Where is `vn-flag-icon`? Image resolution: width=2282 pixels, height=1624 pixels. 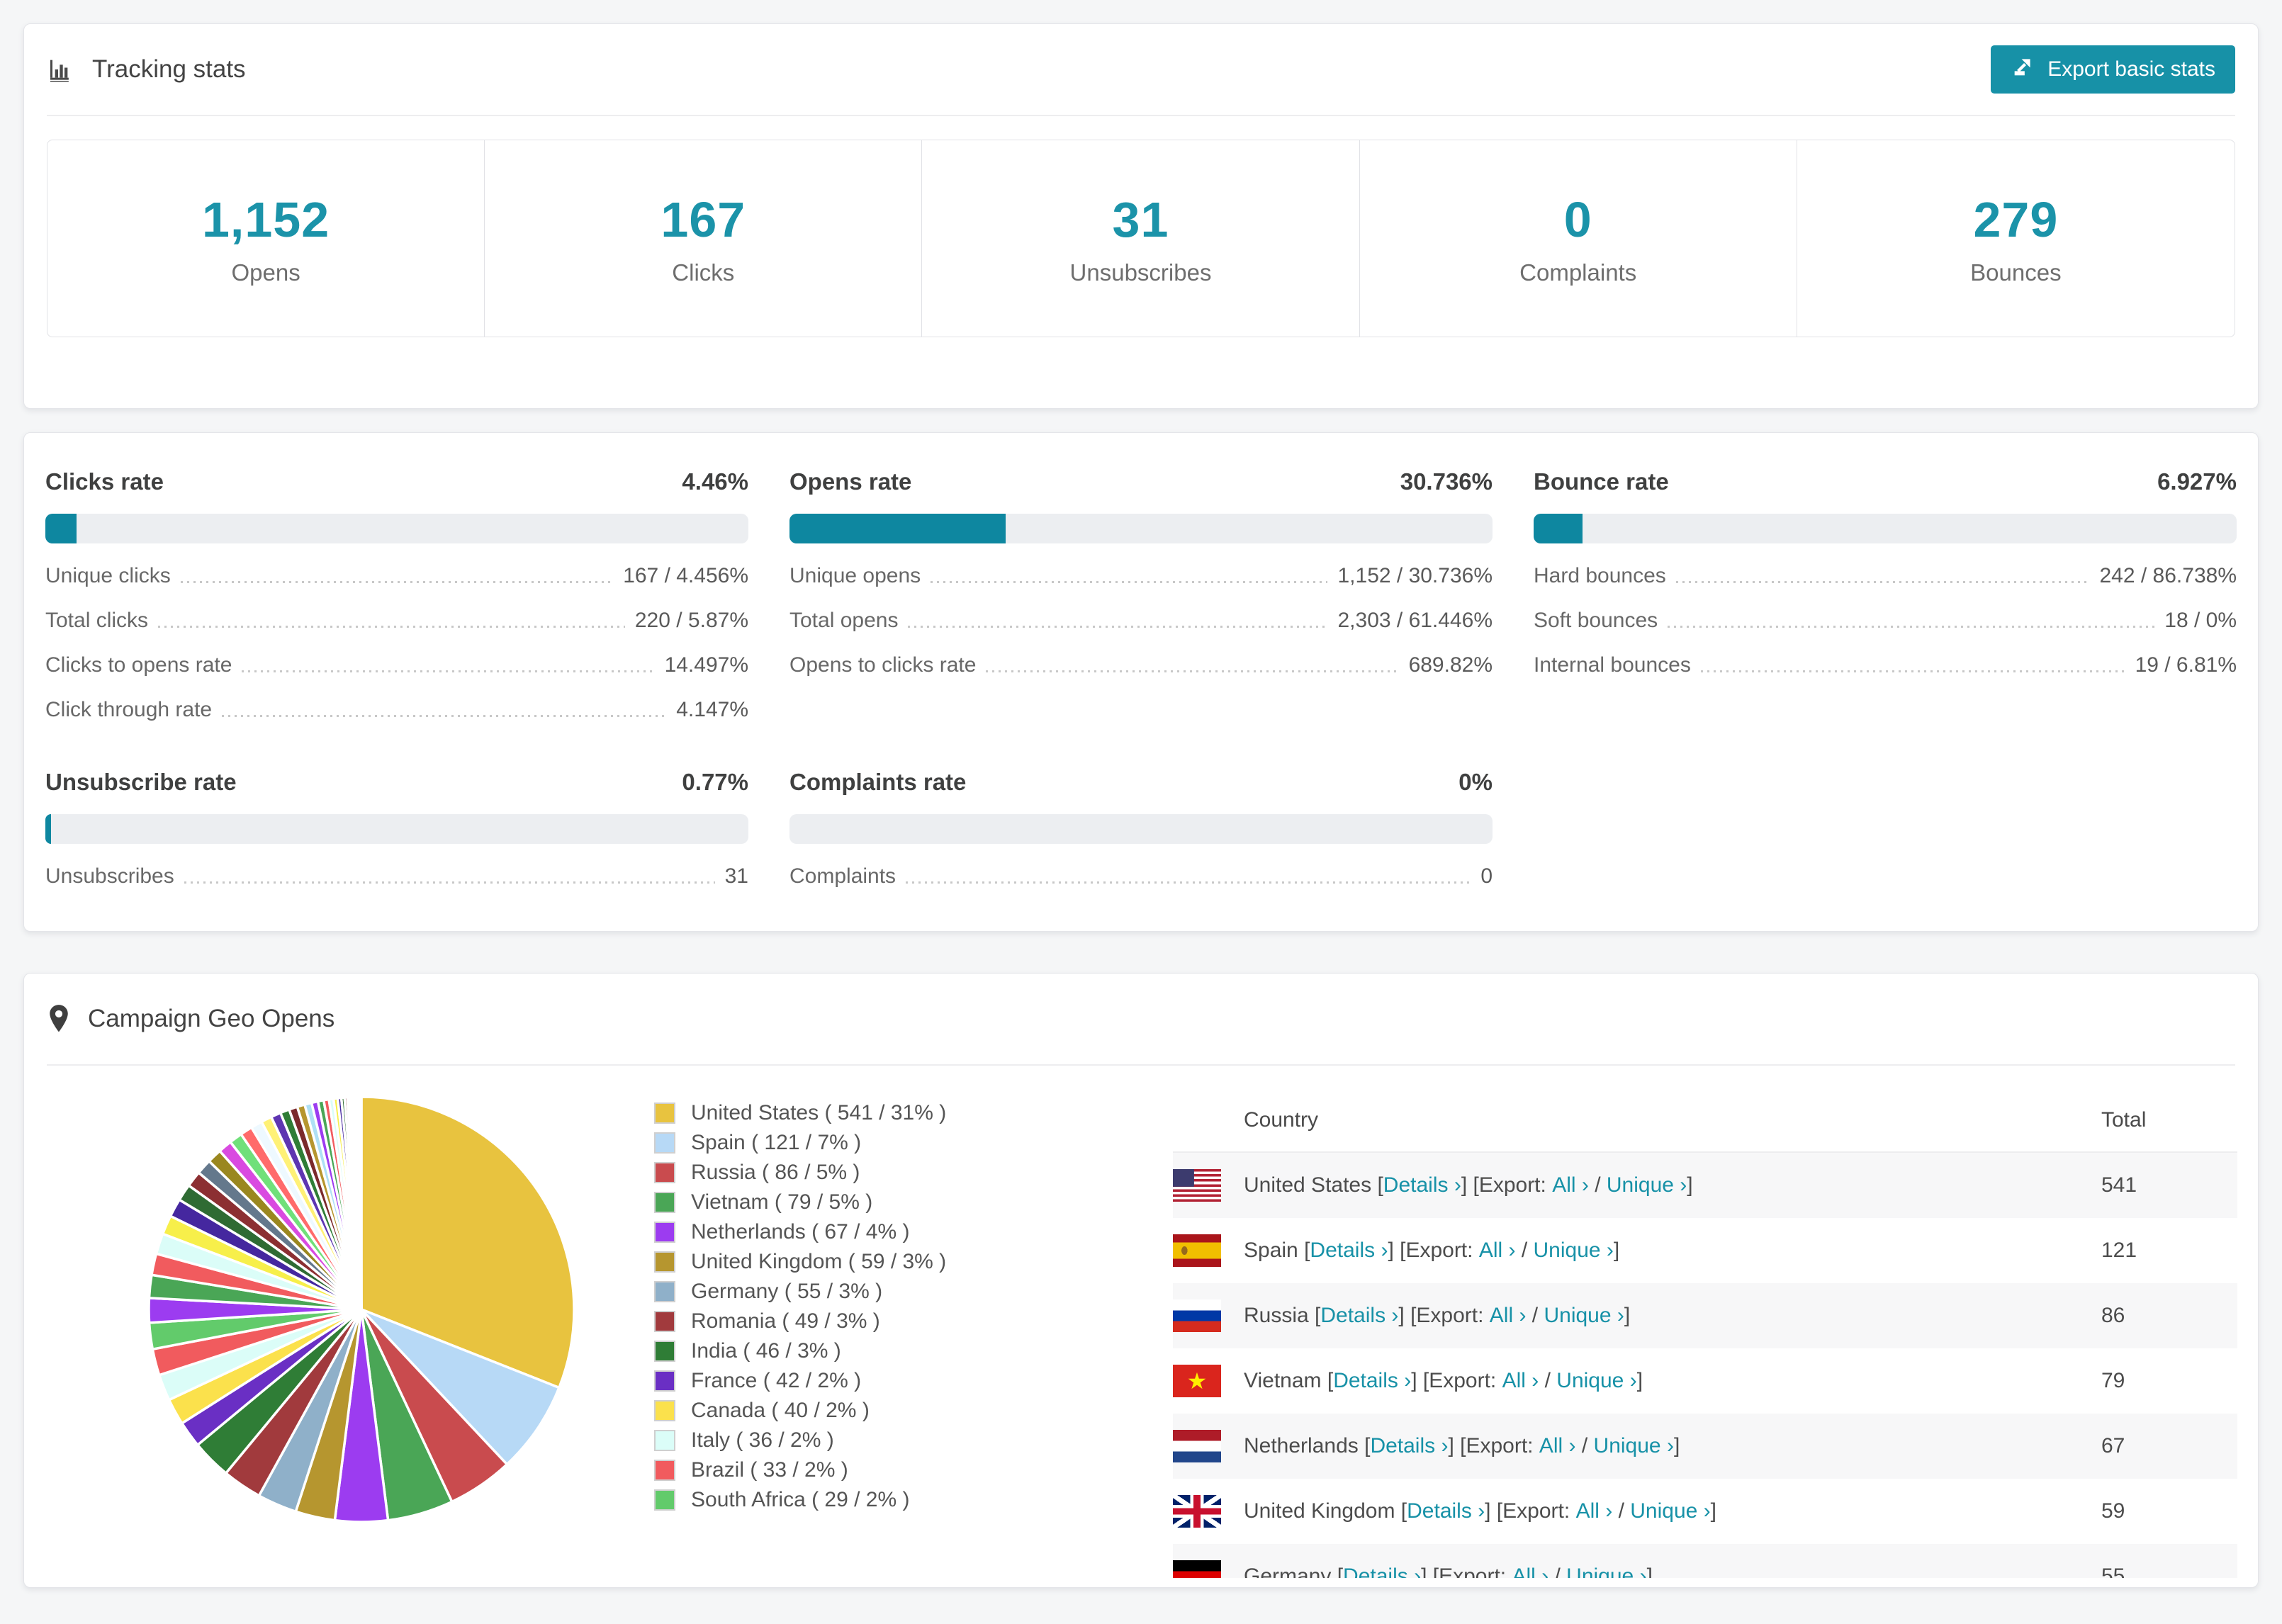
vn-flag-icon is located at coordinates (1197, 1381).